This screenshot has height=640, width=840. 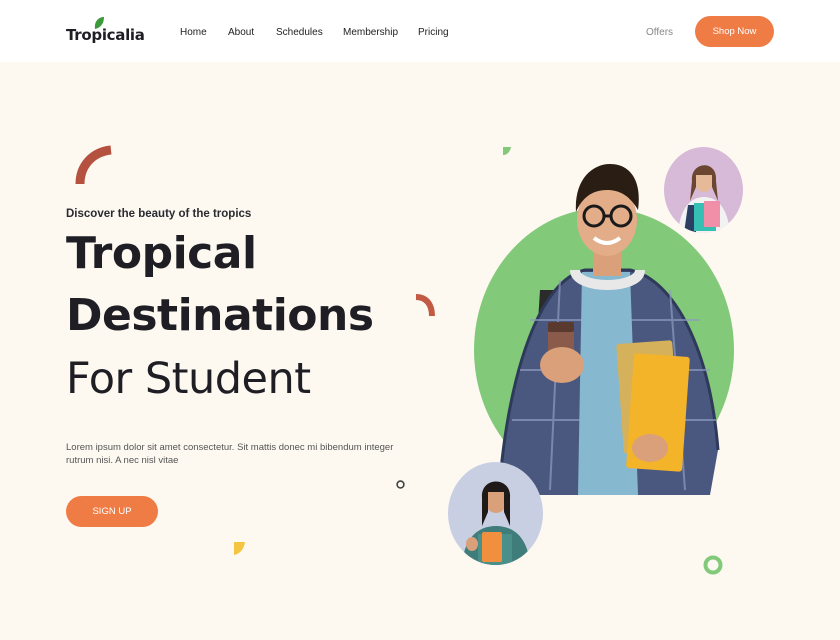 I want to click on nav-schedules: Schedules, so click(x=299, y=32).